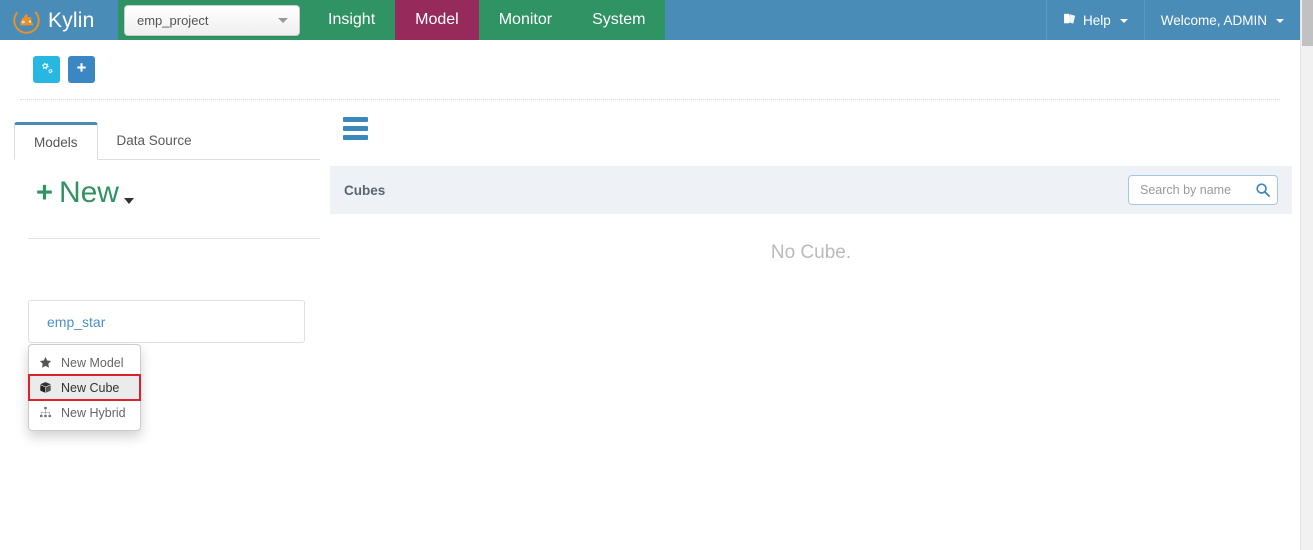 This screenshot has height=550, width=1313. I want to click on hamburger-icon, so click(356, 128).